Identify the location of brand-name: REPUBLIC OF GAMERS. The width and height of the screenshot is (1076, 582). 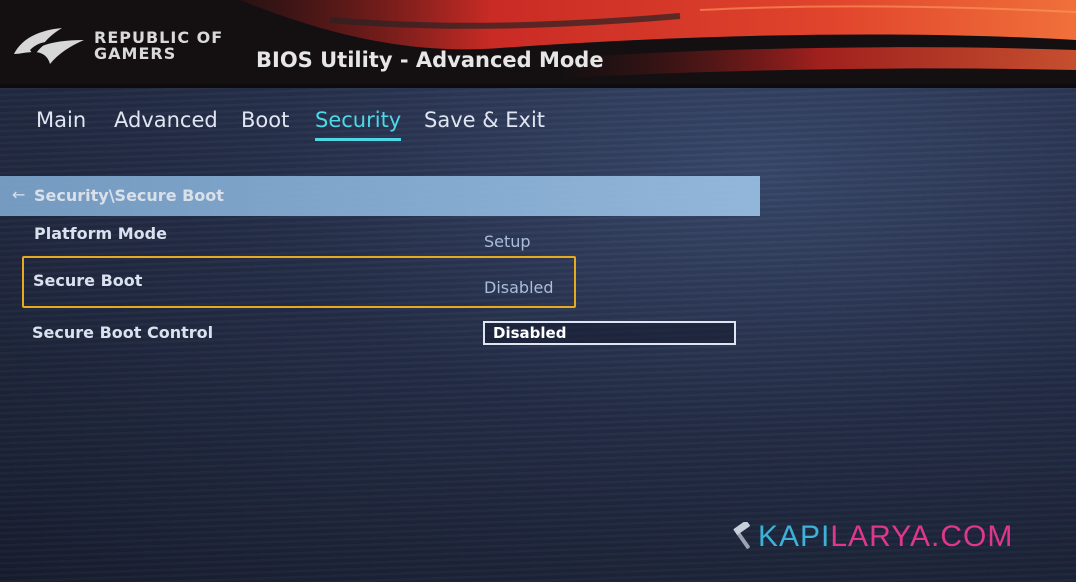
(158, 46).